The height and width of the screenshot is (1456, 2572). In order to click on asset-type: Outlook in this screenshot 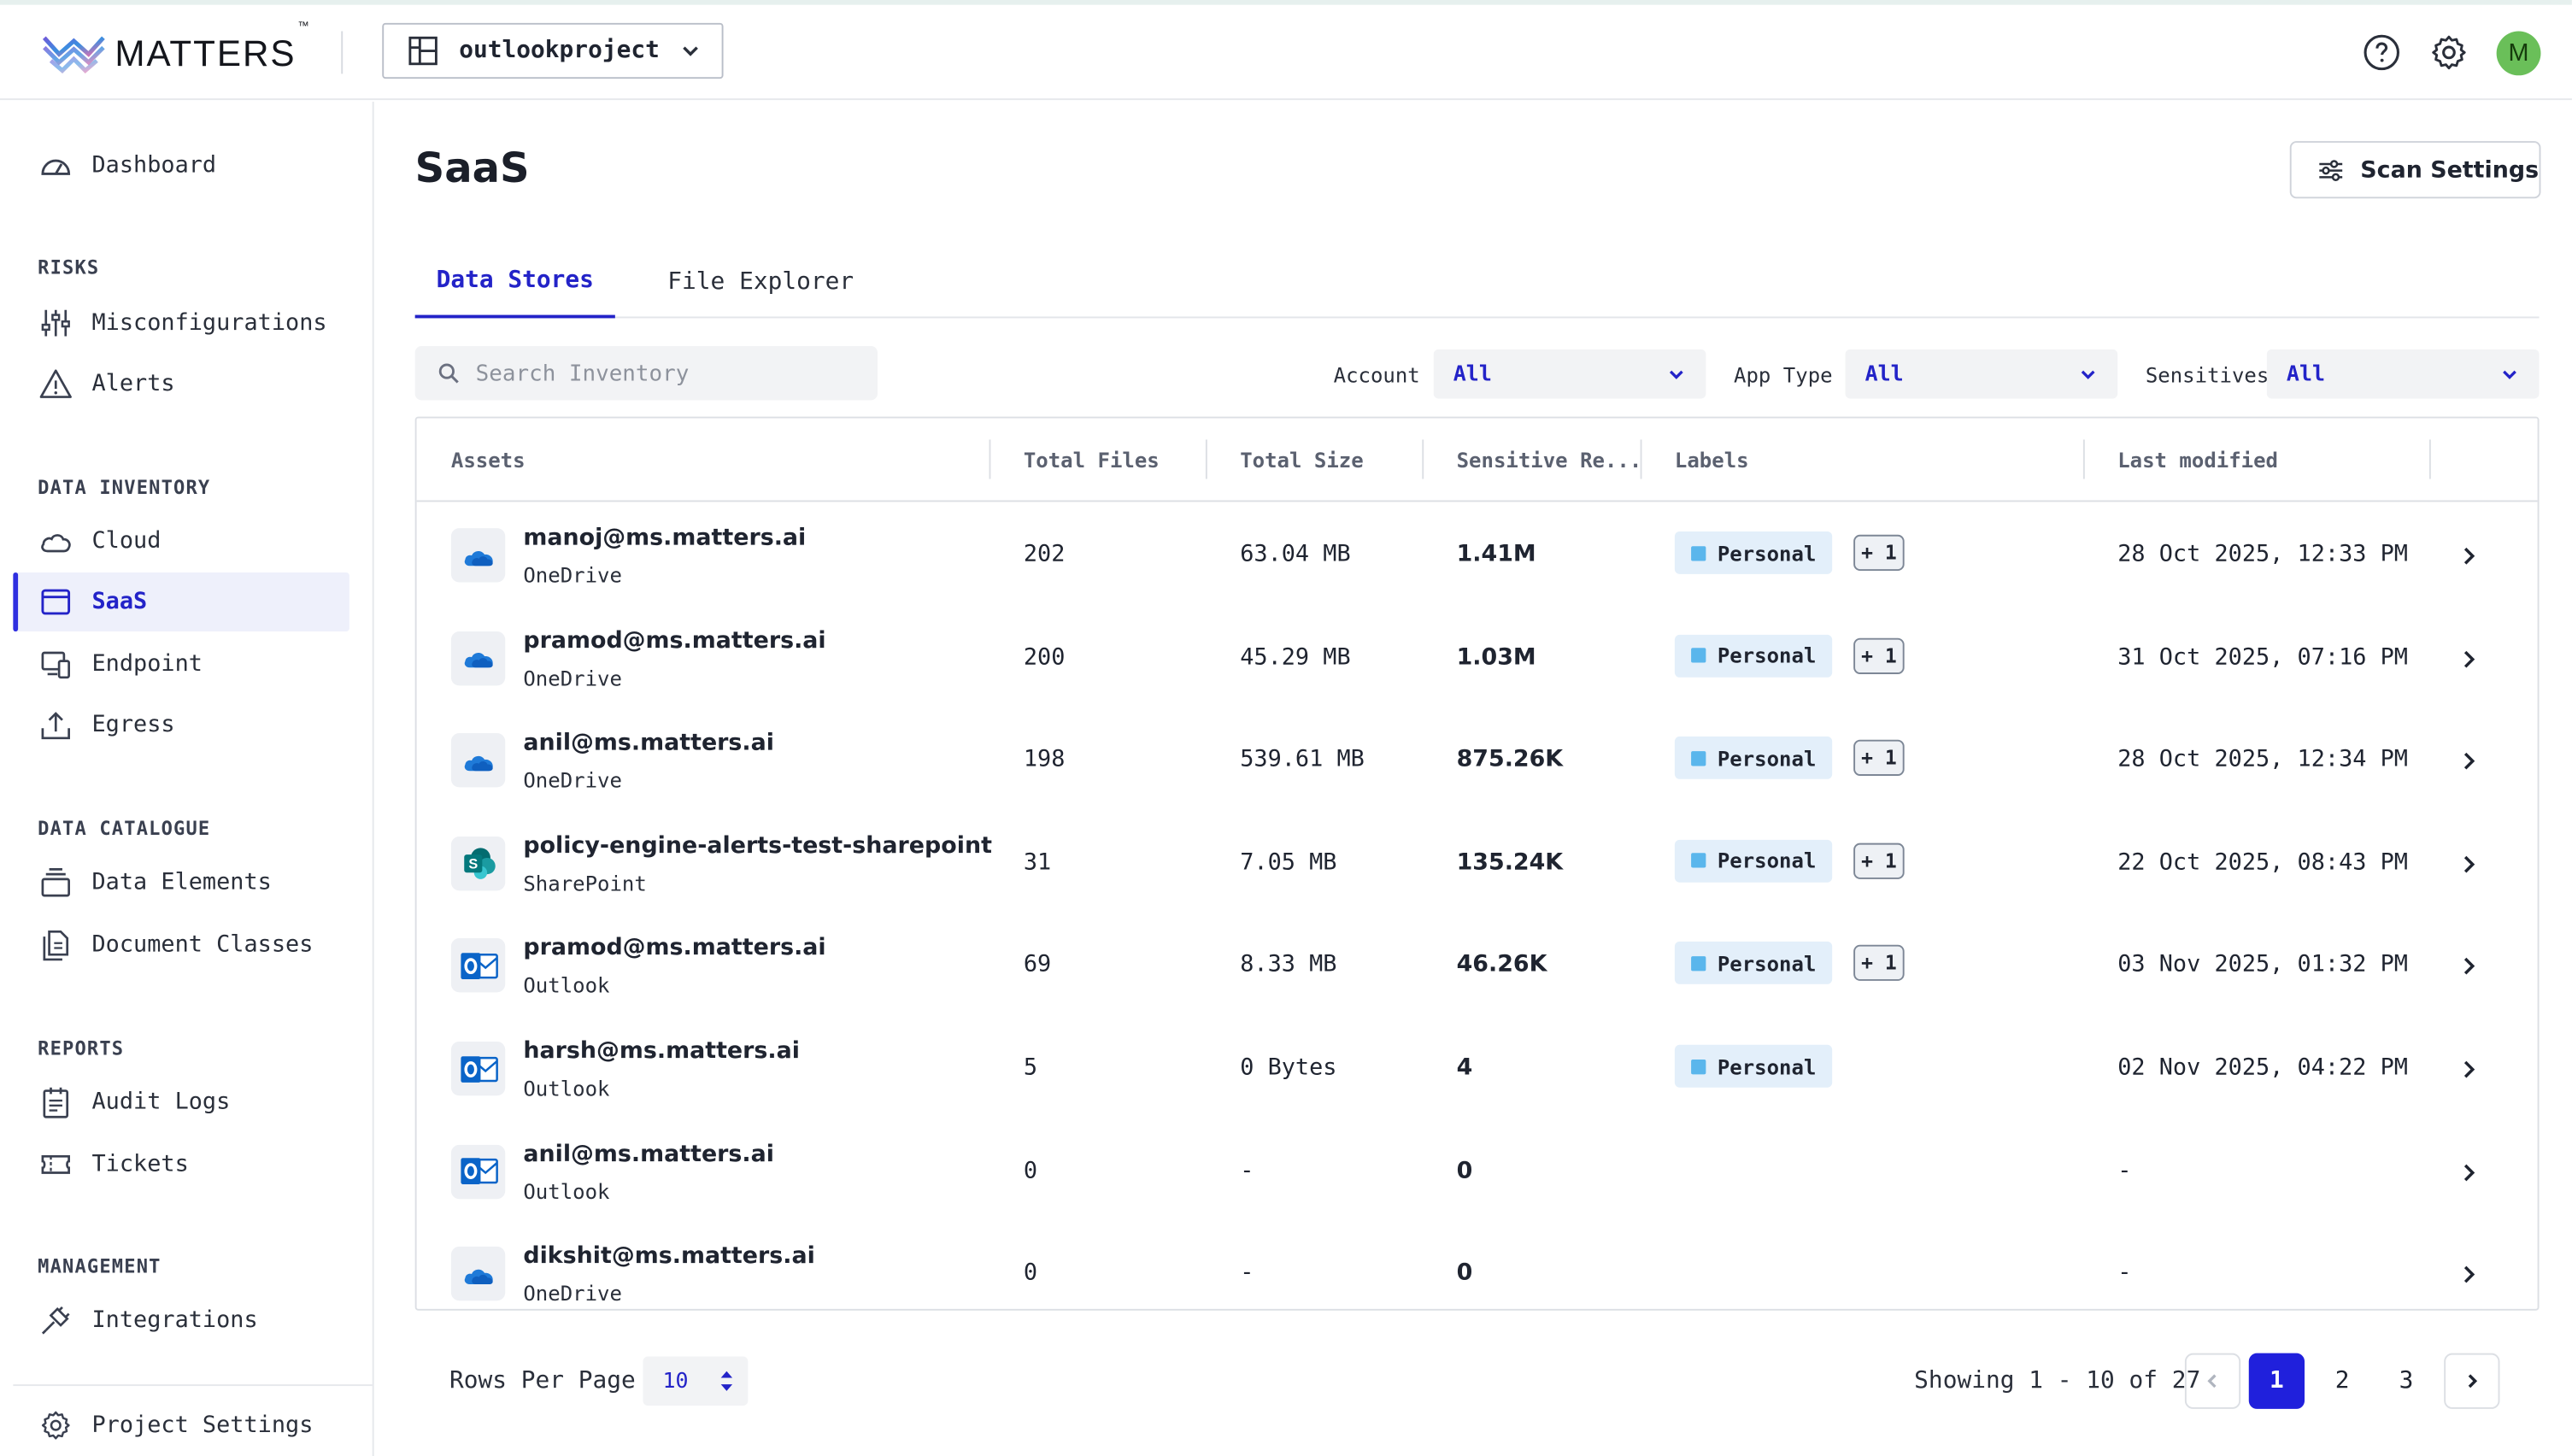, I will do `click(566, 985)`.